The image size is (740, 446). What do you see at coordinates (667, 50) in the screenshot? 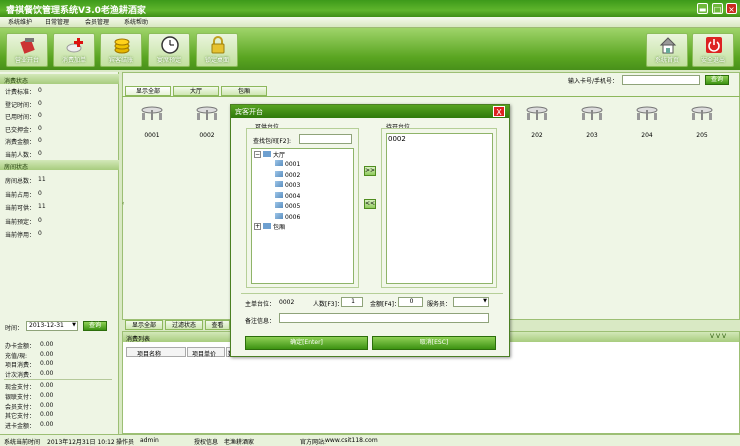
I see `home-button: 系统首页` at bounding box center [667, 50].